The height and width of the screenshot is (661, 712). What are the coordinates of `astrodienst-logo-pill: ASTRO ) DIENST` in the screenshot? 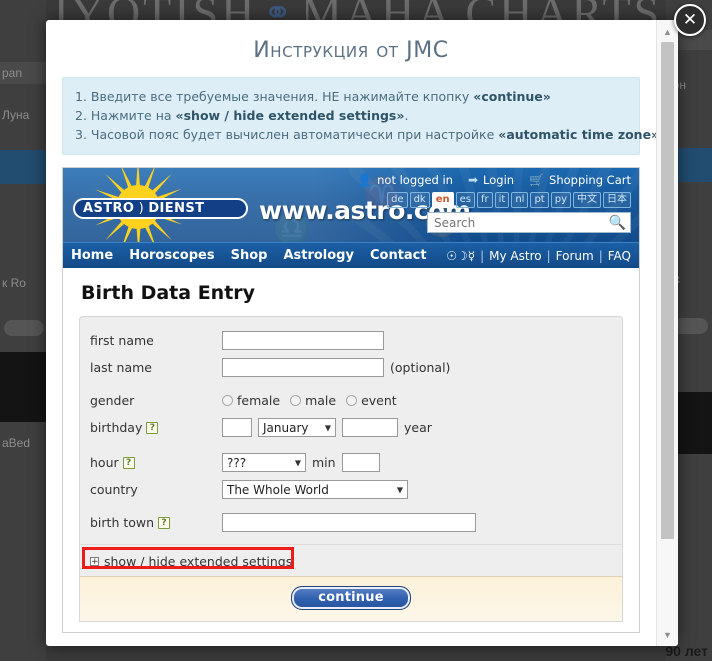 It's located at (160, 208).